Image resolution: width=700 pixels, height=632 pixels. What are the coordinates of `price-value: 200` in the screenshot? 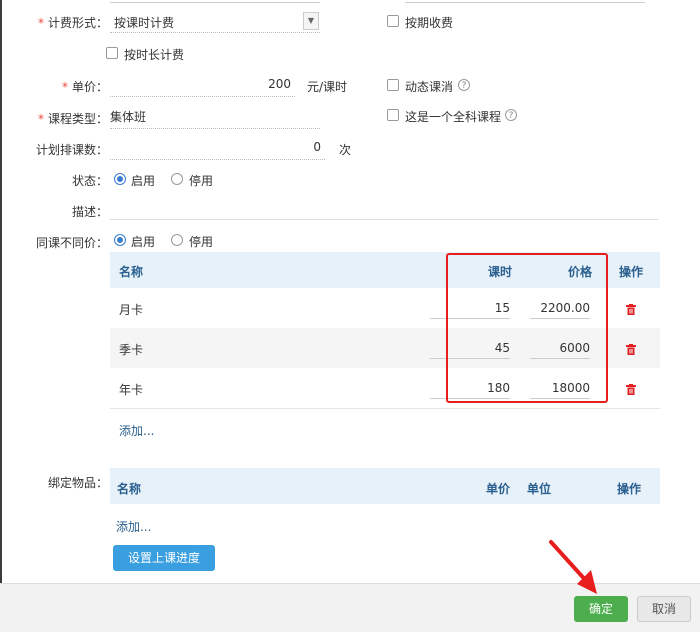 It's located at (279, 84).